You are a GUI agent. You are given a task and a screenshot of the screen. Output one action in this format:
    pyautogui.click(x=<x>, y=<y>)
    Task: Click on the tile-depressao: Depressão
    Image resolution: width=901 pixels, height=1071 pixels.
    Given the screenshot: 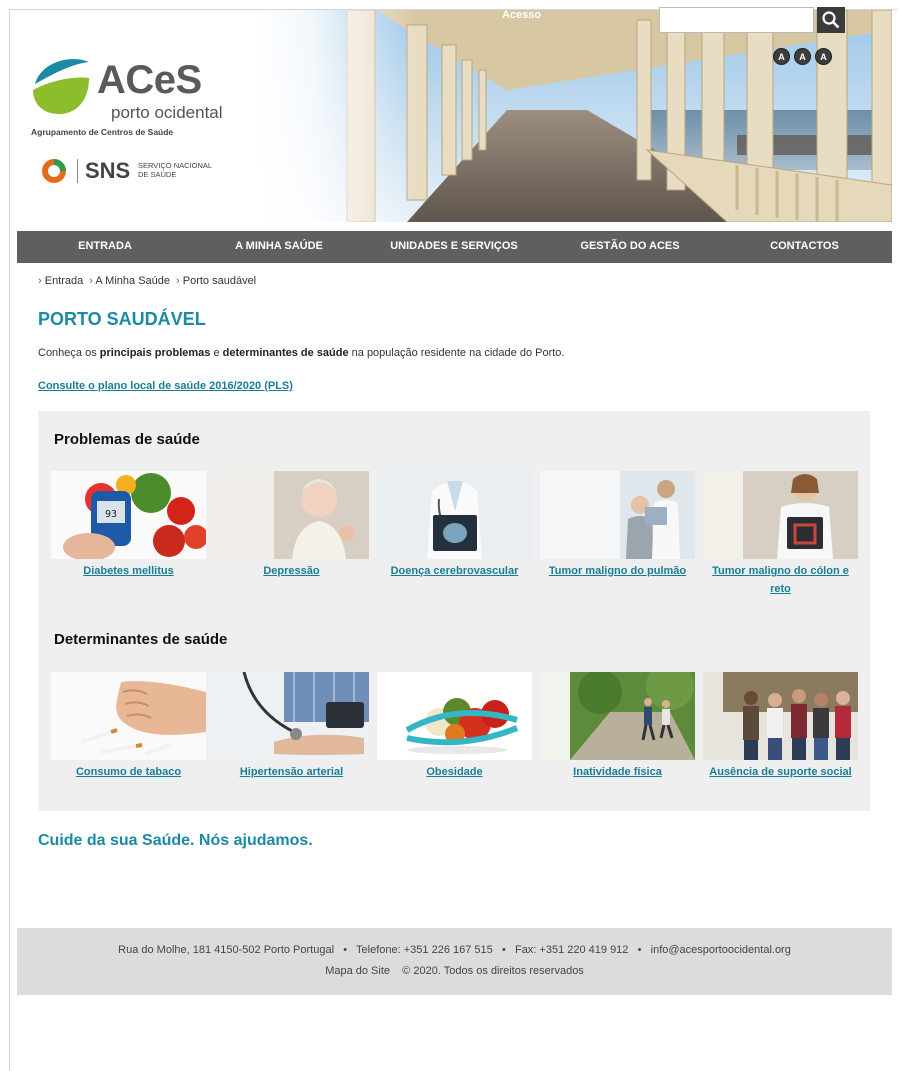 What is the action you would take?
    pyautogui.click(x=291, y=525)
    